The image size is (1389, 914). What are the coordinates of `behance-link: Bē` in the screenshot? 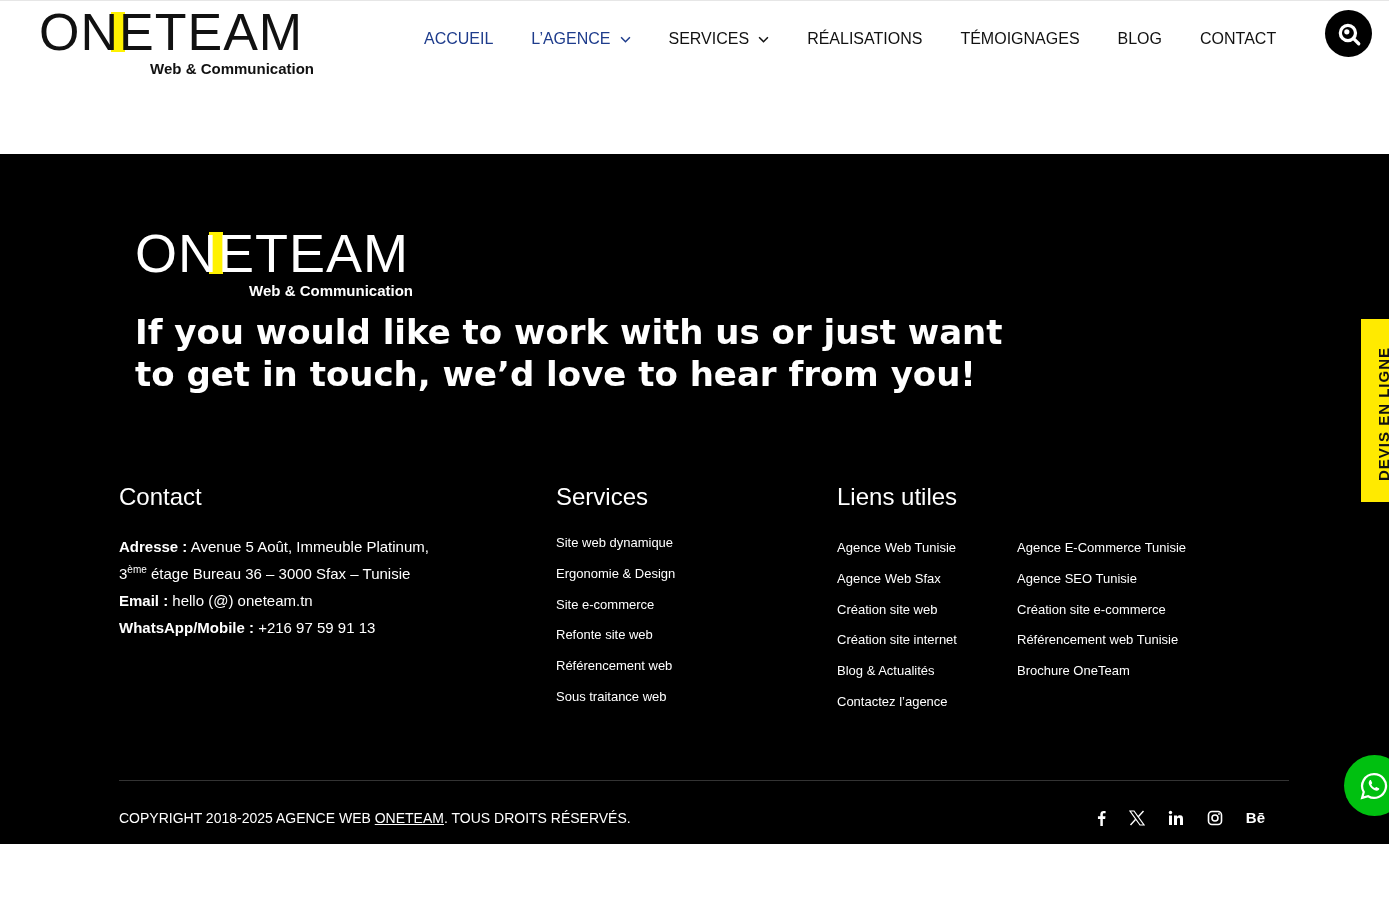 It's located at (1255, 818).